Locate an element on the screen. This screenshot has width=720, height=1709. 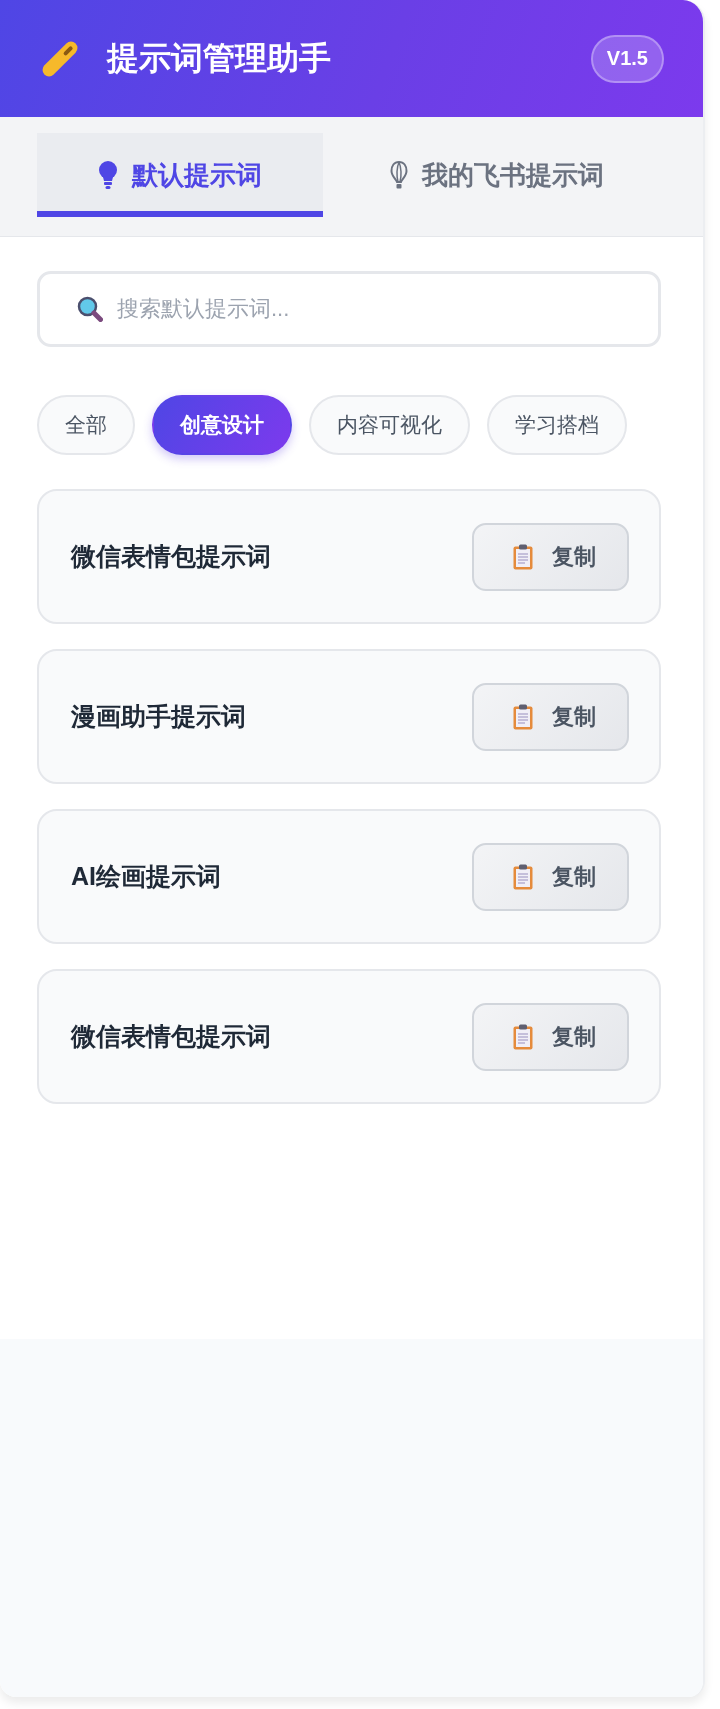
category-chip: 学习搭档 is located at coordinates (557, 425).